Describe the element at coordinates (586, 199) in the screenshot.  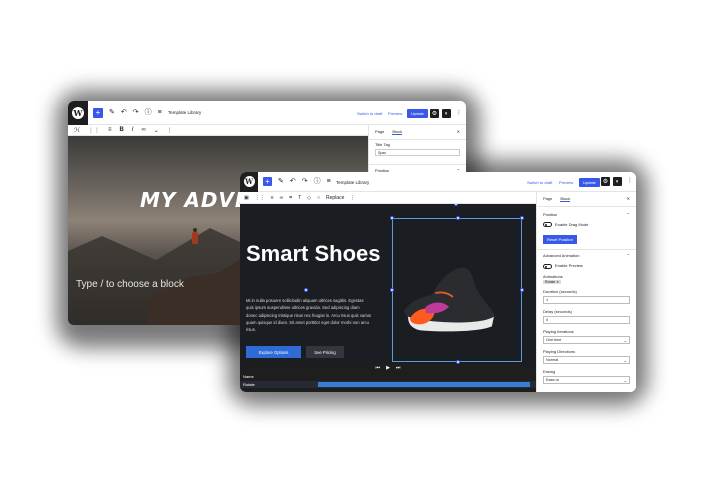
I see `front-sidebar-tabs: Page Block ✕` at that location.